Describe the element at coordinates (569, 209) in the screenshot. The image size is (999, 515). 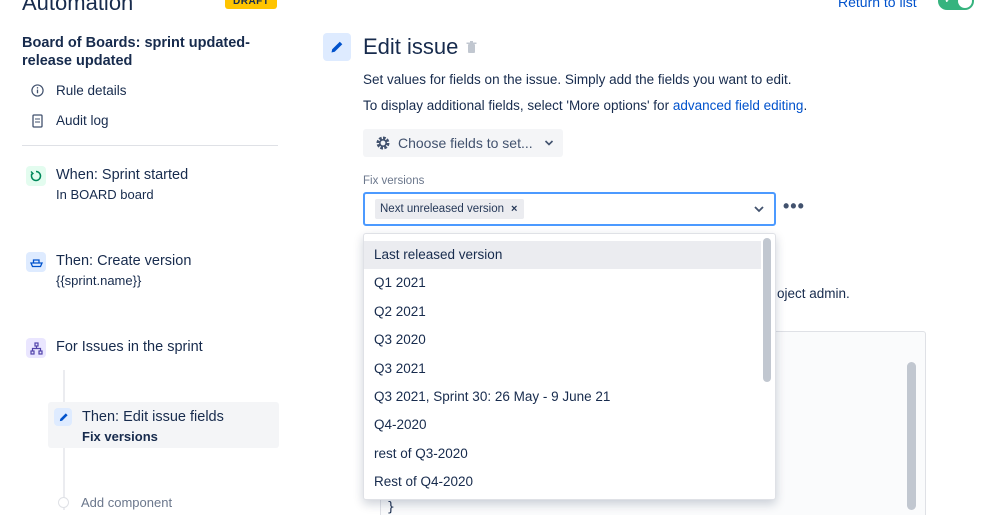
I see `fix-versions-select: Next unreleased version ×` at that location.